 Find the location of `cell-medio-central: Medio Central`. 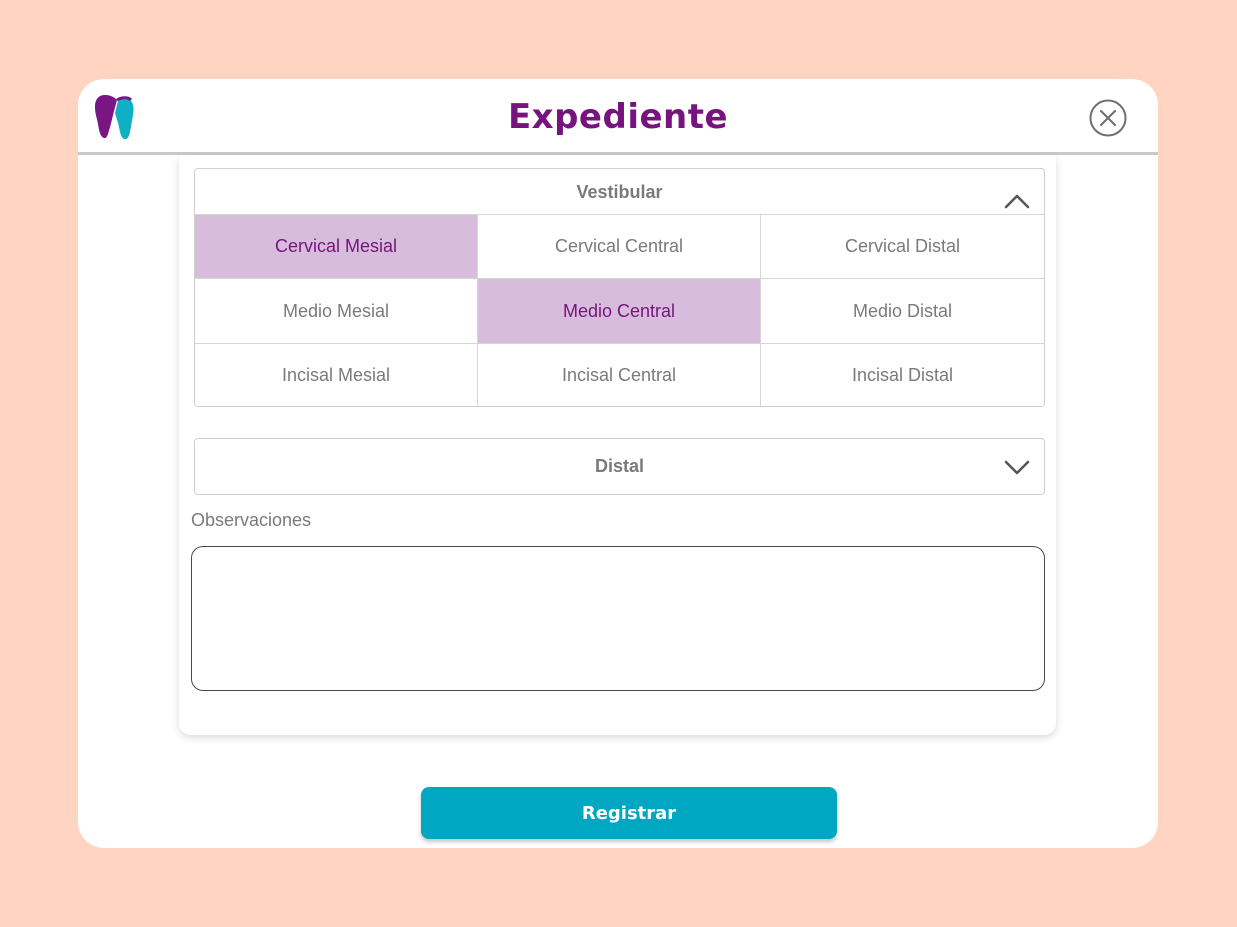

cell-medio-central: Medio Central is located at coordinates (619, 310).